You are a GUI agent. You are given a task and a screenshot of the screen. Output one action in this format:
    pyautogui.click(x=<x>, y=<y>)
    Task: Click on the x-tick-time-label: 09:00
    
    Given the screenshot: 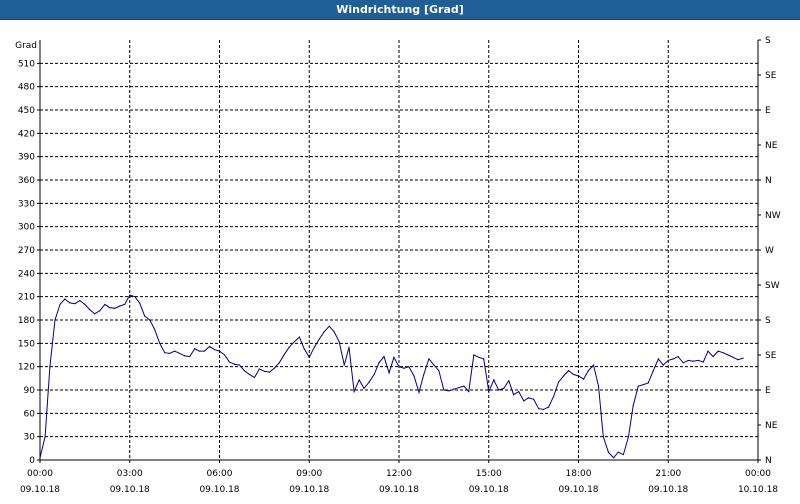 What is the action you would take?
    pyautogui.click(x=309, y=474)
    